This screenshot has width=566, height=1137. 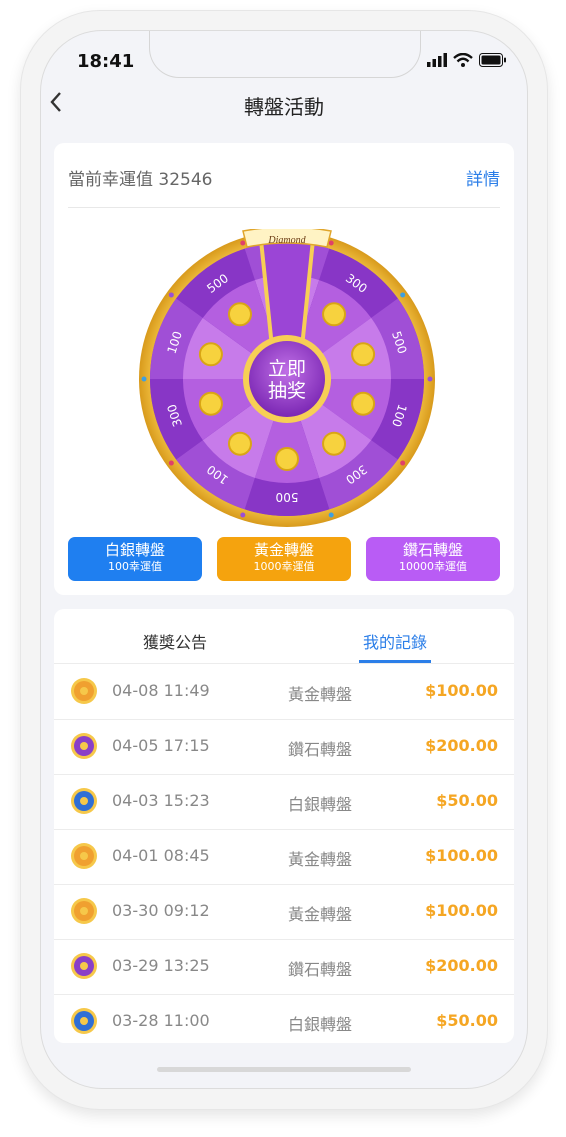 What do you see at coordinates (287, 497) in the screenshot?
I see `wheel-segment-value: 500` at bounding box center [287, 497].